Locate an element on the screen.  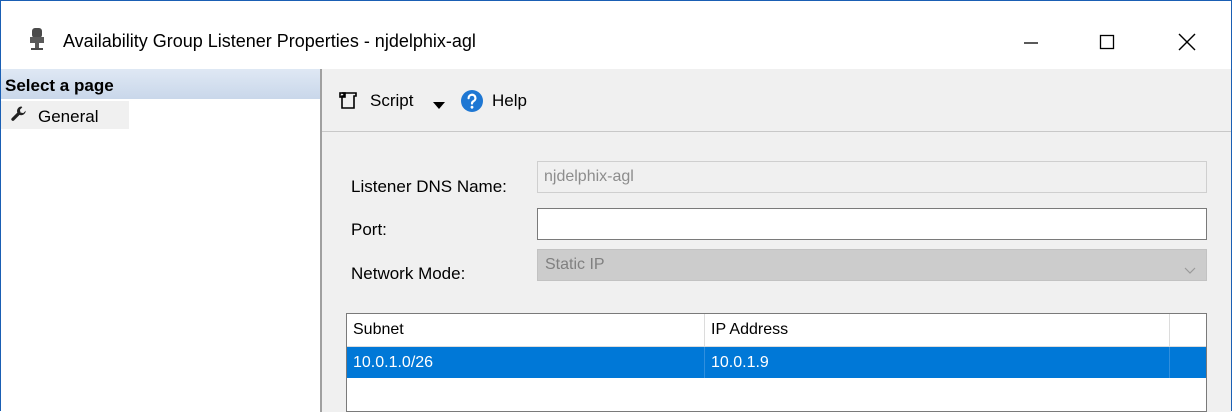
select-page-header: Select a page is located at coordinates (160, 84).